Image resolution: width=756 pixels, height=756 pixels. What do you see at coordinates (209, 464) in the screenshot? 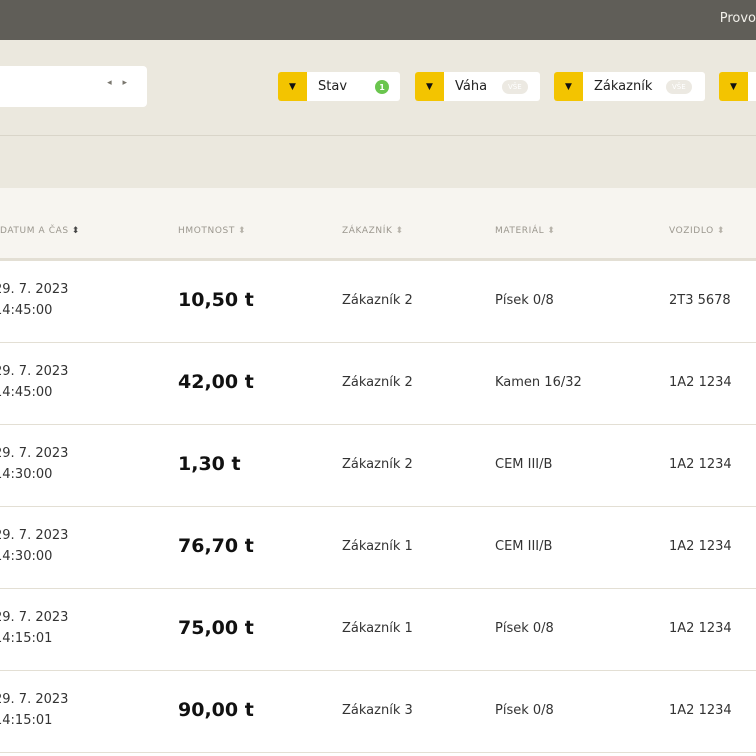
I see `weight-cell: 1,30 t` at bounding box center [209, 464].